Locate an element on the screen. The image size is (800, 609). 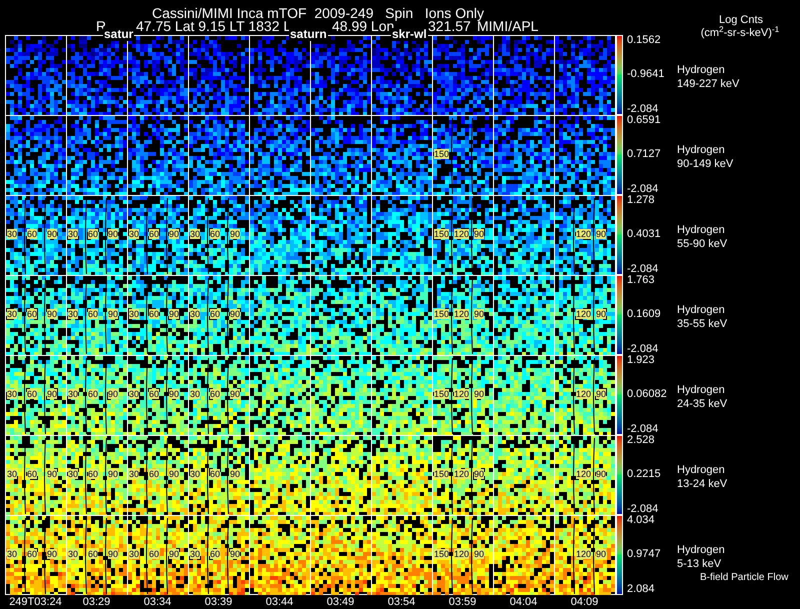
time-label: 03:54 is located at coordinates (402, 602).